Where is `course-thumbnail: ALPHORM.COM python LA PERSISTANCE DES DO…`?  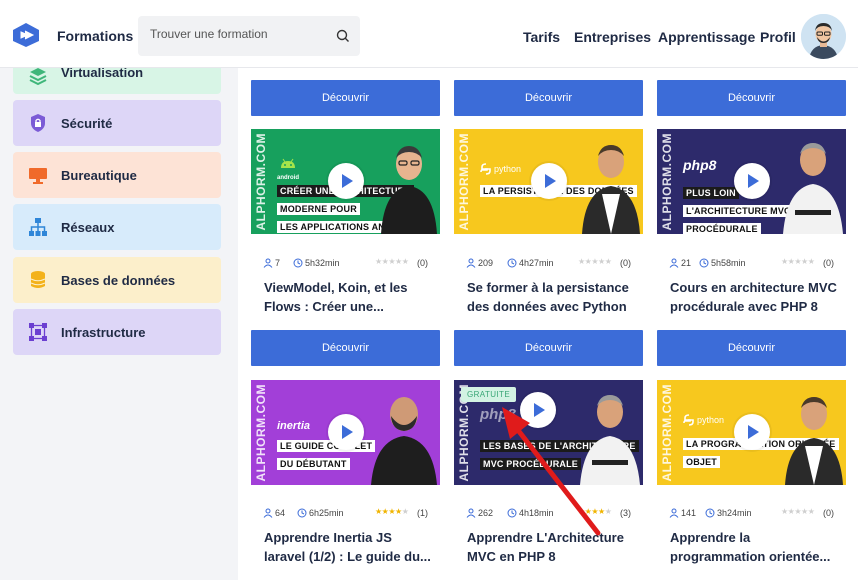 course-thumbnail: ALPHORM.COM python LA PERSISTANCE DES DO… is located at coordinates (548, 181).